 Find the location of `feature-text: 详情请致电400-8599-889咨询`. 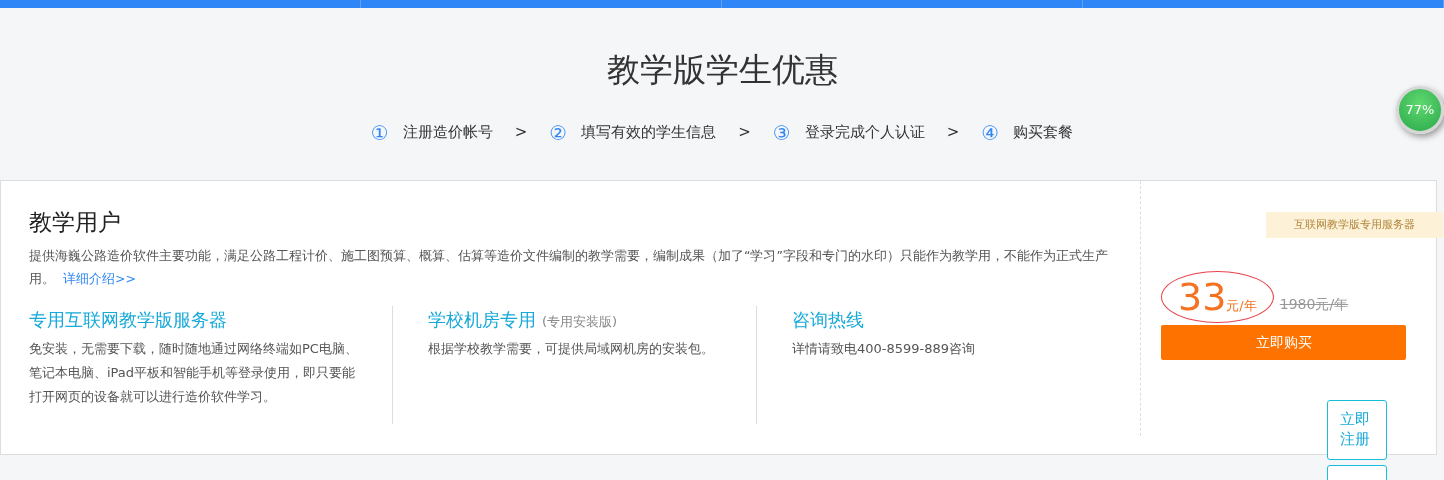

feature-text: 详情请致电400-8599-889咨询 is located at coordinates (884, 349).